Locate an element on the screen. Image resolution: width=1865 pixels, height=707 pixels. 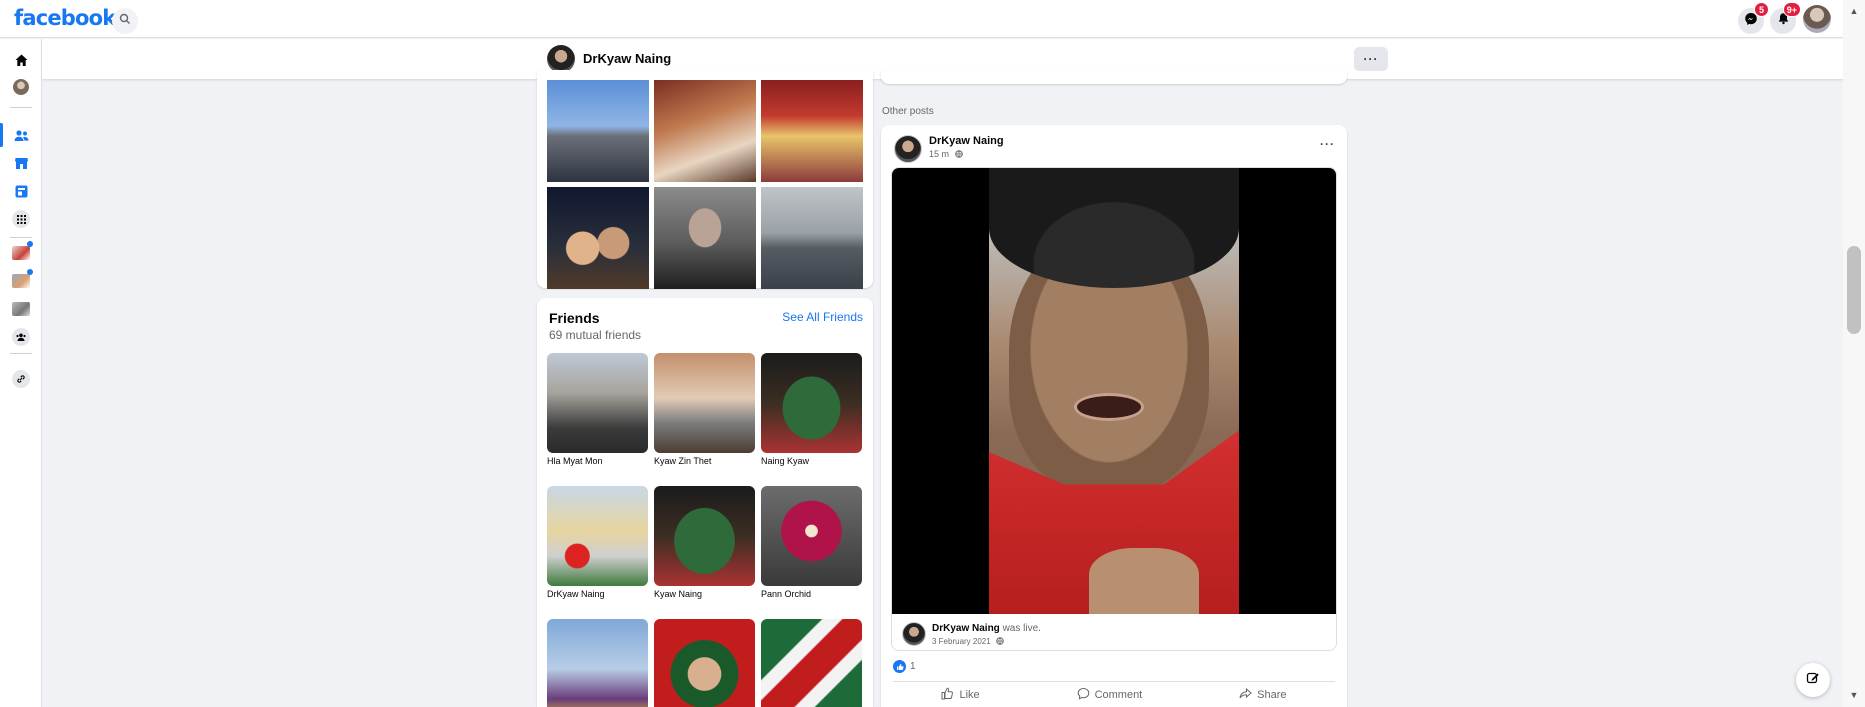
previous-post-card is located at coordinates (1114, 77).